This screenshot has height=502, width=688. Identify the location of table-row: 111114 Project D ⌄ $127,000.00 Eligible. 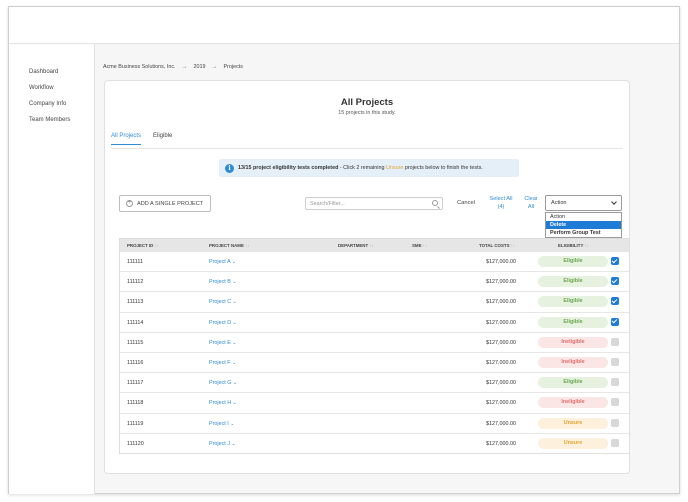
(374, 321).